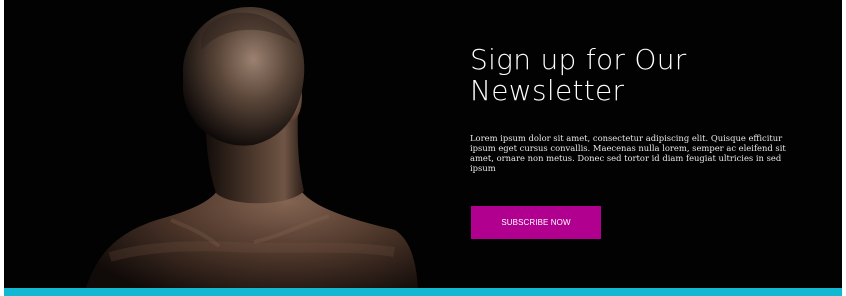  What do you see at coordinates (536, 222) in the screenshot?
I see `subscribe-now-button: SUBSCRIBE NOW` at bounding box center [536, 222].